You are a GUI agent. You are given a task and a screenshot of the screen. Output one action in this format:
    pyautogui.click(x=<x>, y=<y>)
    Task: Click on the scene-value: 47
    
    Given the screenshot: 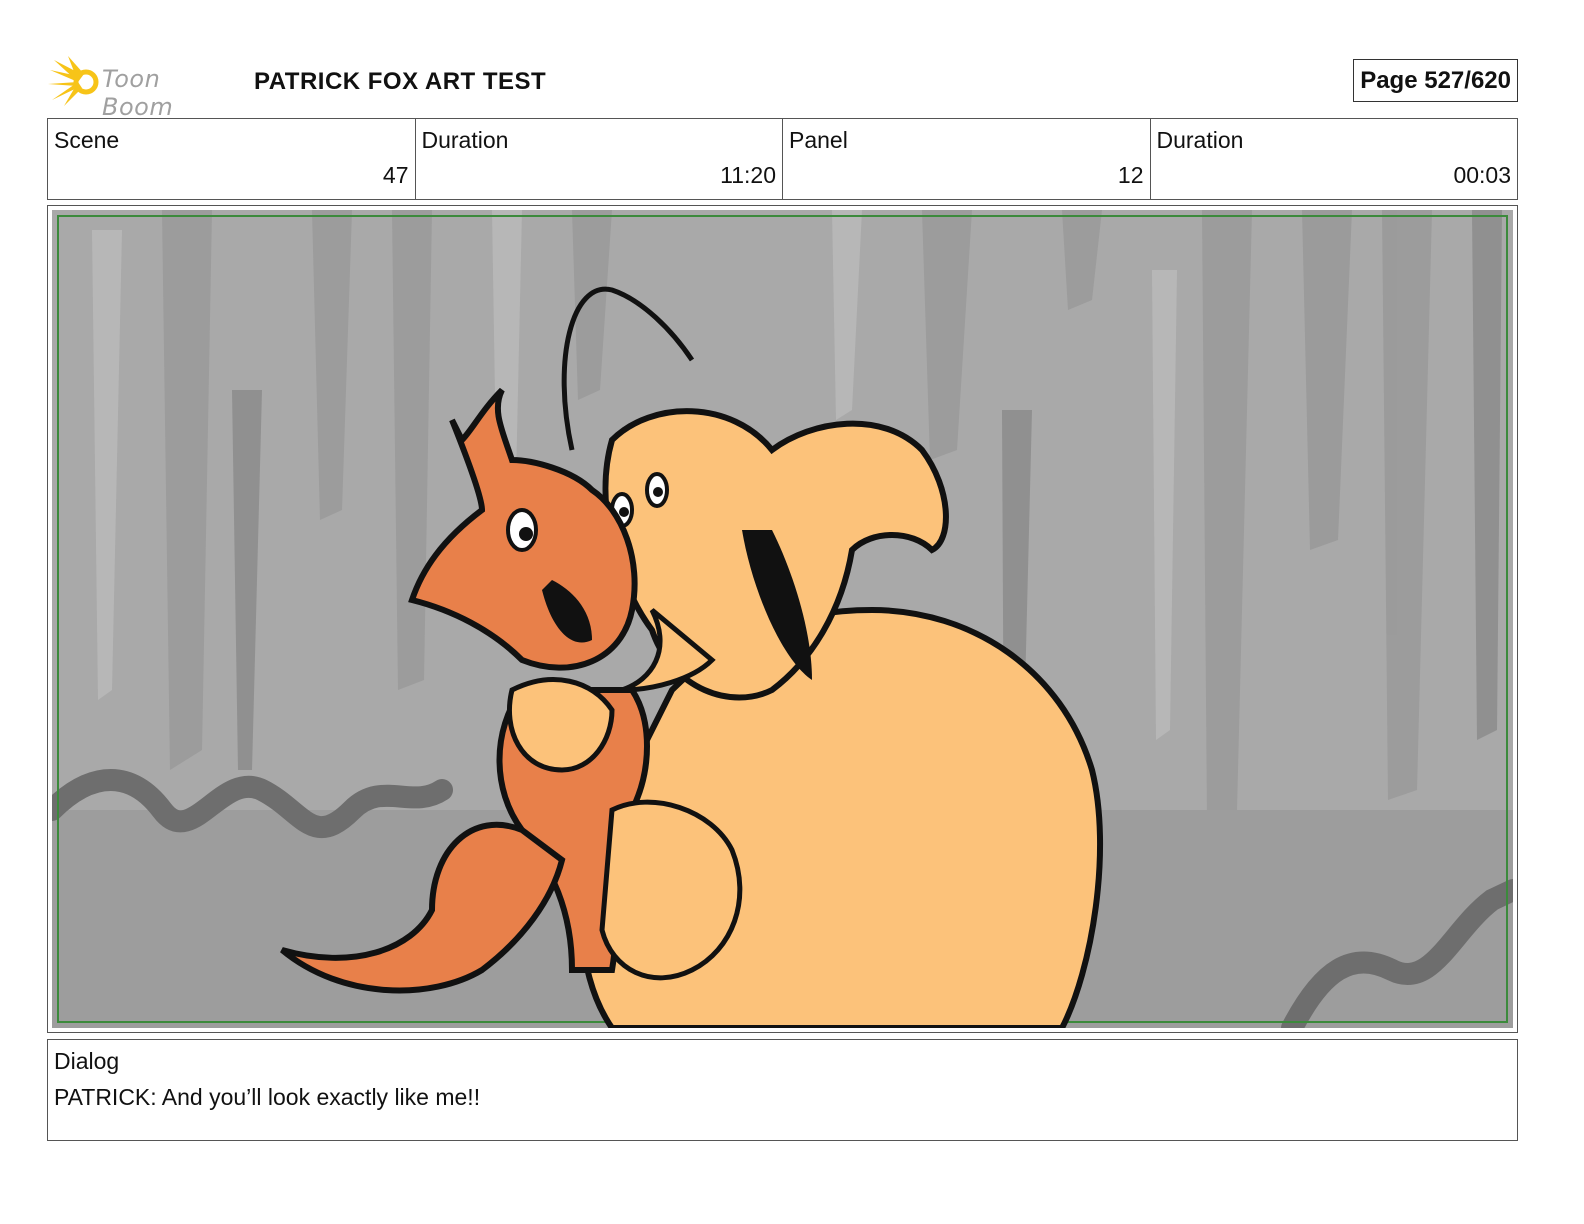 What is the action you would take?
    pyautogui.click(x=395, y=175)
    